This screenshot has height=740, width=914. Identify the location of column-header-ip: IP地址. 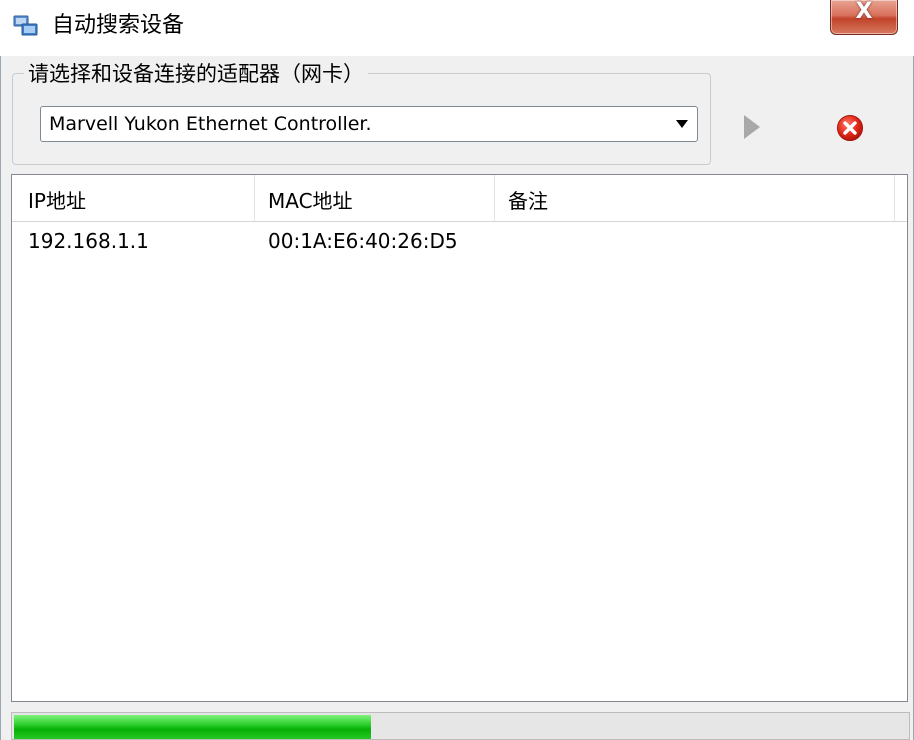
(57, 198).